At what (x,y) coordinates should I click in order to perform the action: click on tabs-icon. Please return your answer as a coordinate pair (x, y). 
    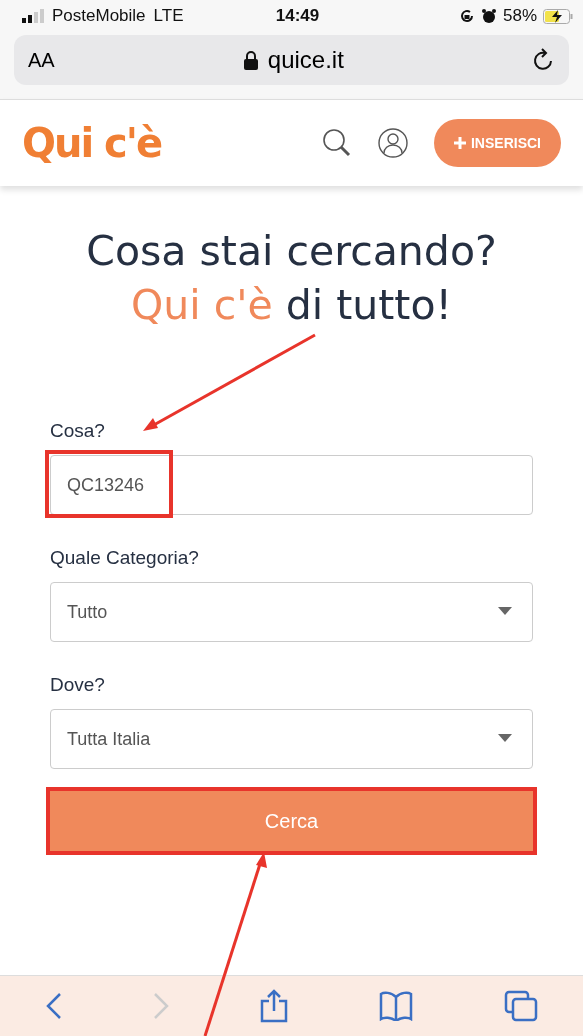
    Looking at the image, I should click on (520, 1006).